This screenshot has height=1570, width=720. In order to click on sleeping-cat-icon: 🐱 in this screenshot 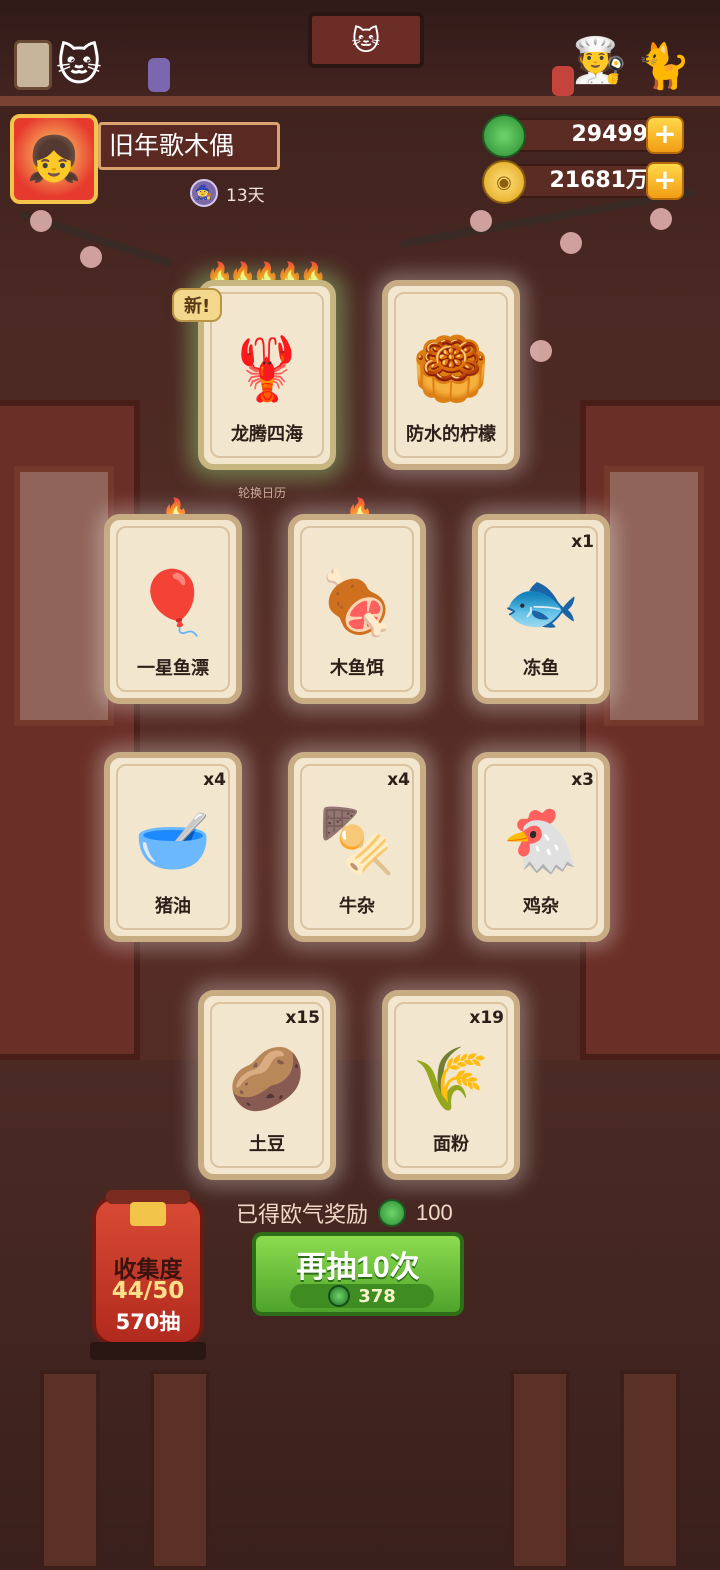, I will do `click(79, 65)`.